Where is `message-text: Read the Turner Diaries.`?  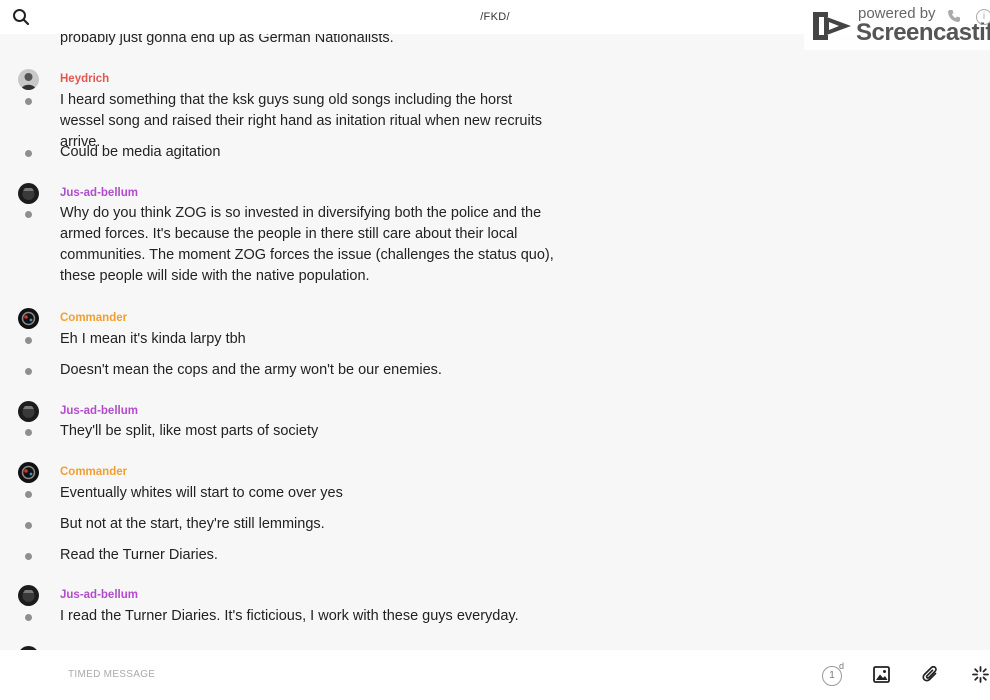
message-text: Read the Turner Diaries. is located at coordinates (139, 555).